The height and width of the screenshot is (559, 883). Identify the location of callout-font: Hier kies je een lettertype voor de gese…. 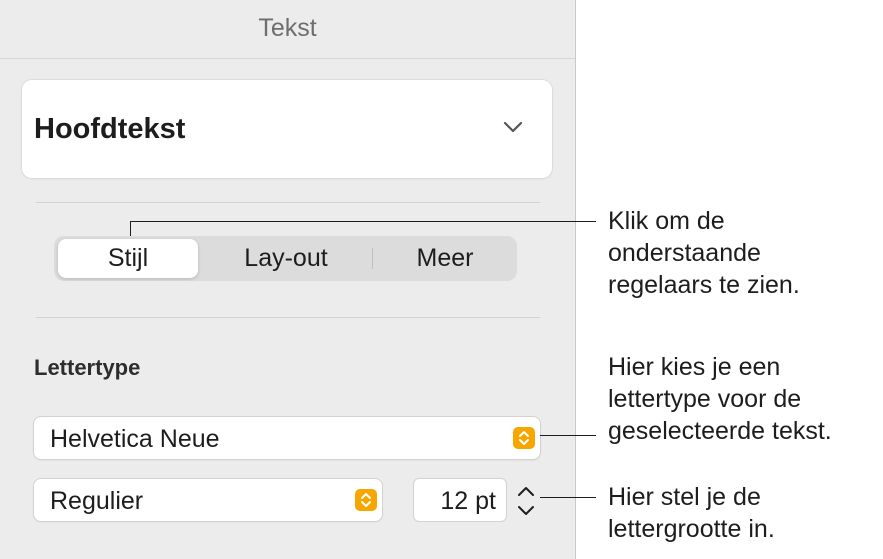
(720, 399).